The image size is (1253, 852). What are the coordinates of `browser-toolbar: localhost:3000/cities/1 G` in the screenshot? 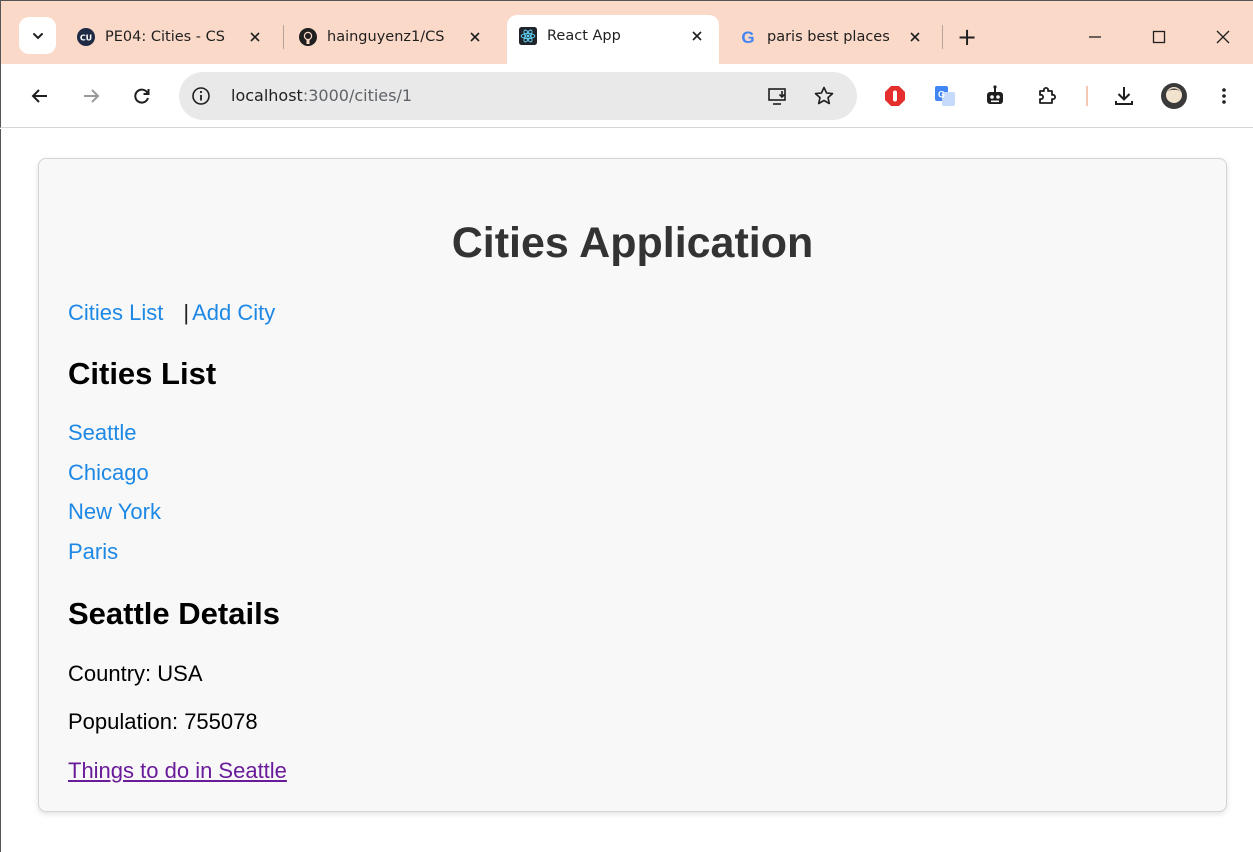 It's located at (626, 96).